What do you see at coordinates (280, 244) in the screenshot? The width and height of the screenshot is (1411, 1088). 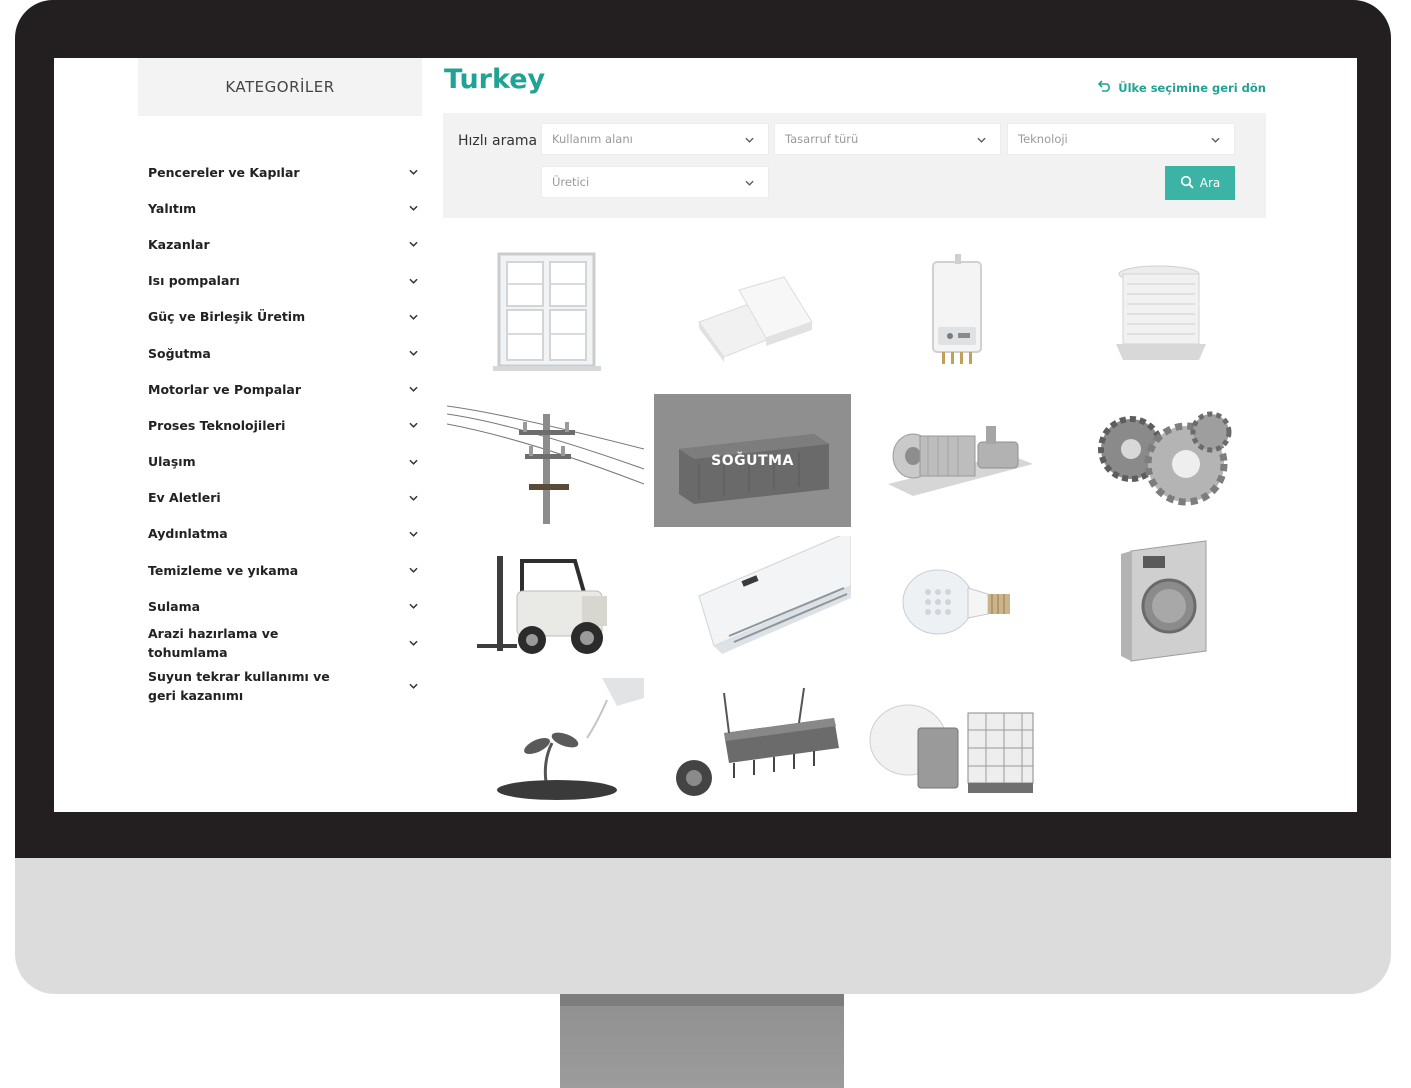 I see `category-item-boilers: Kazanlar` at bounding box center [280, 244].